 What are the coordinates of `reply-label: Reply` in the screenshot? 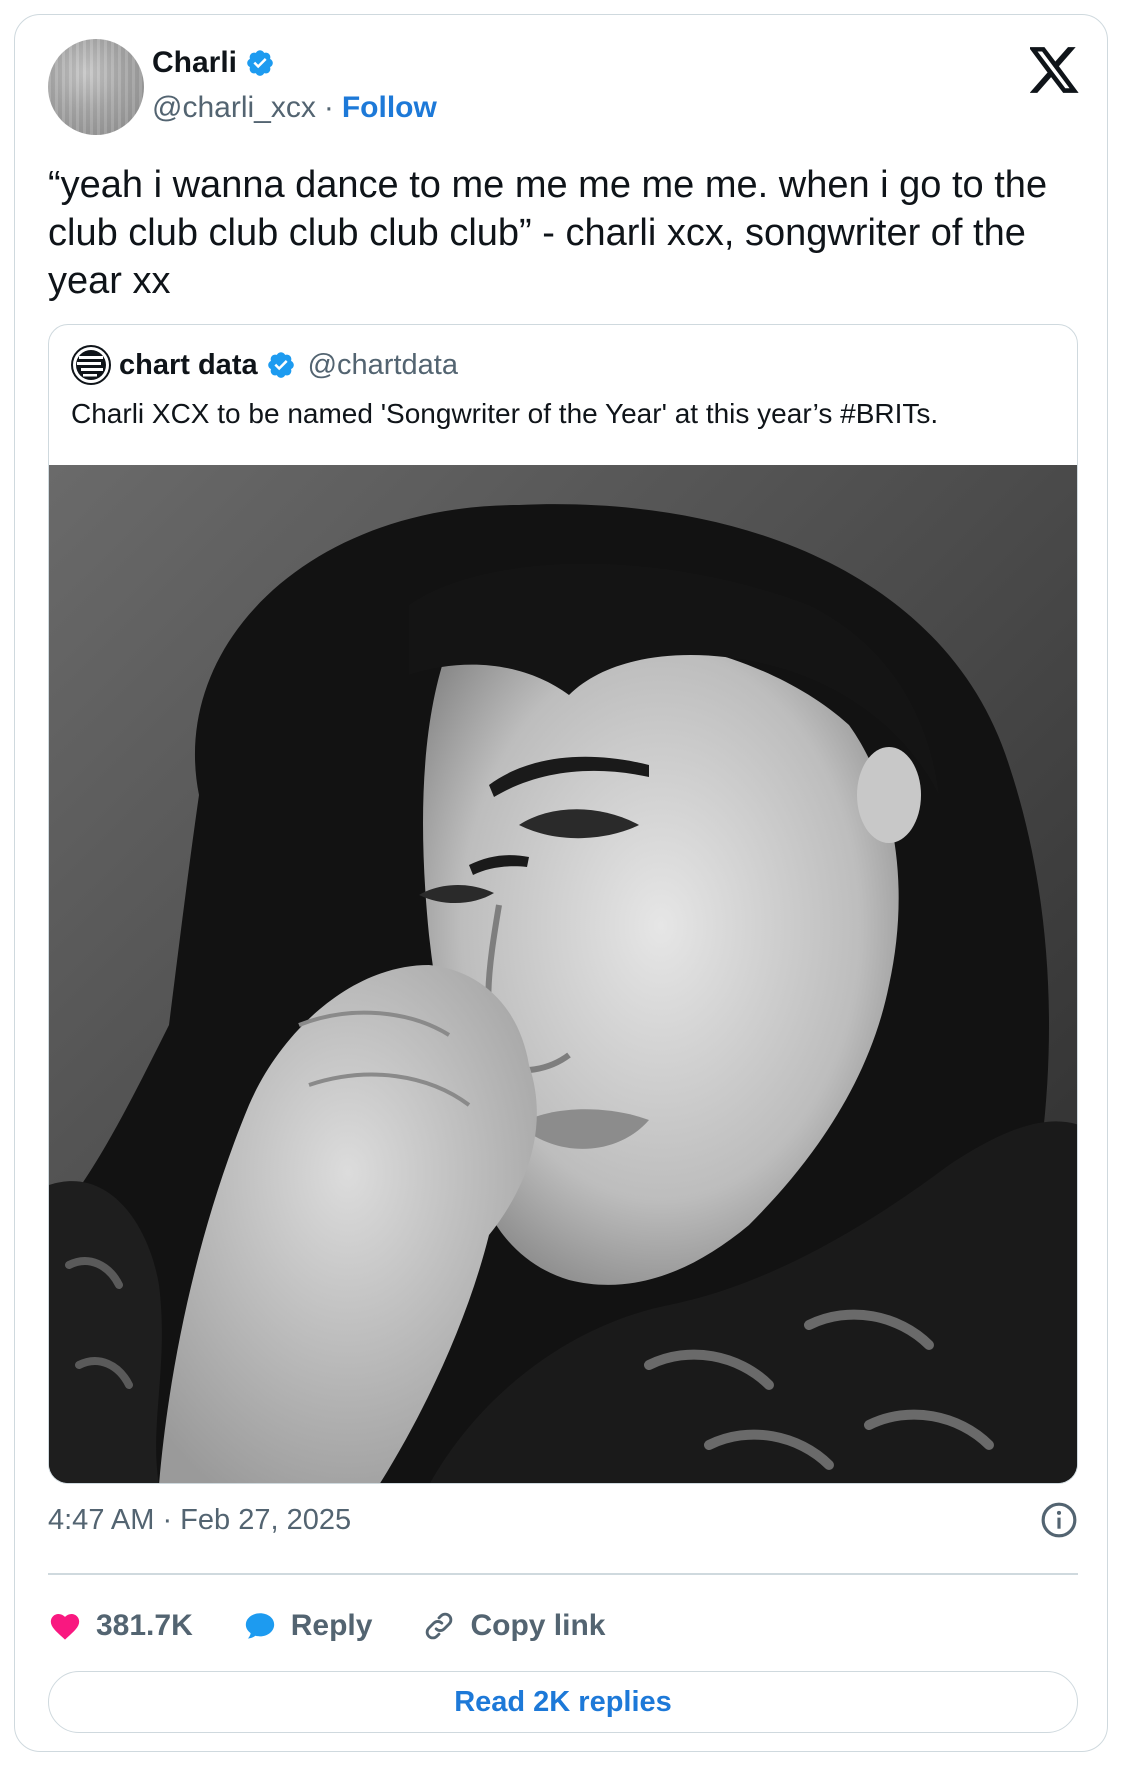 It's located at (331, 1625).